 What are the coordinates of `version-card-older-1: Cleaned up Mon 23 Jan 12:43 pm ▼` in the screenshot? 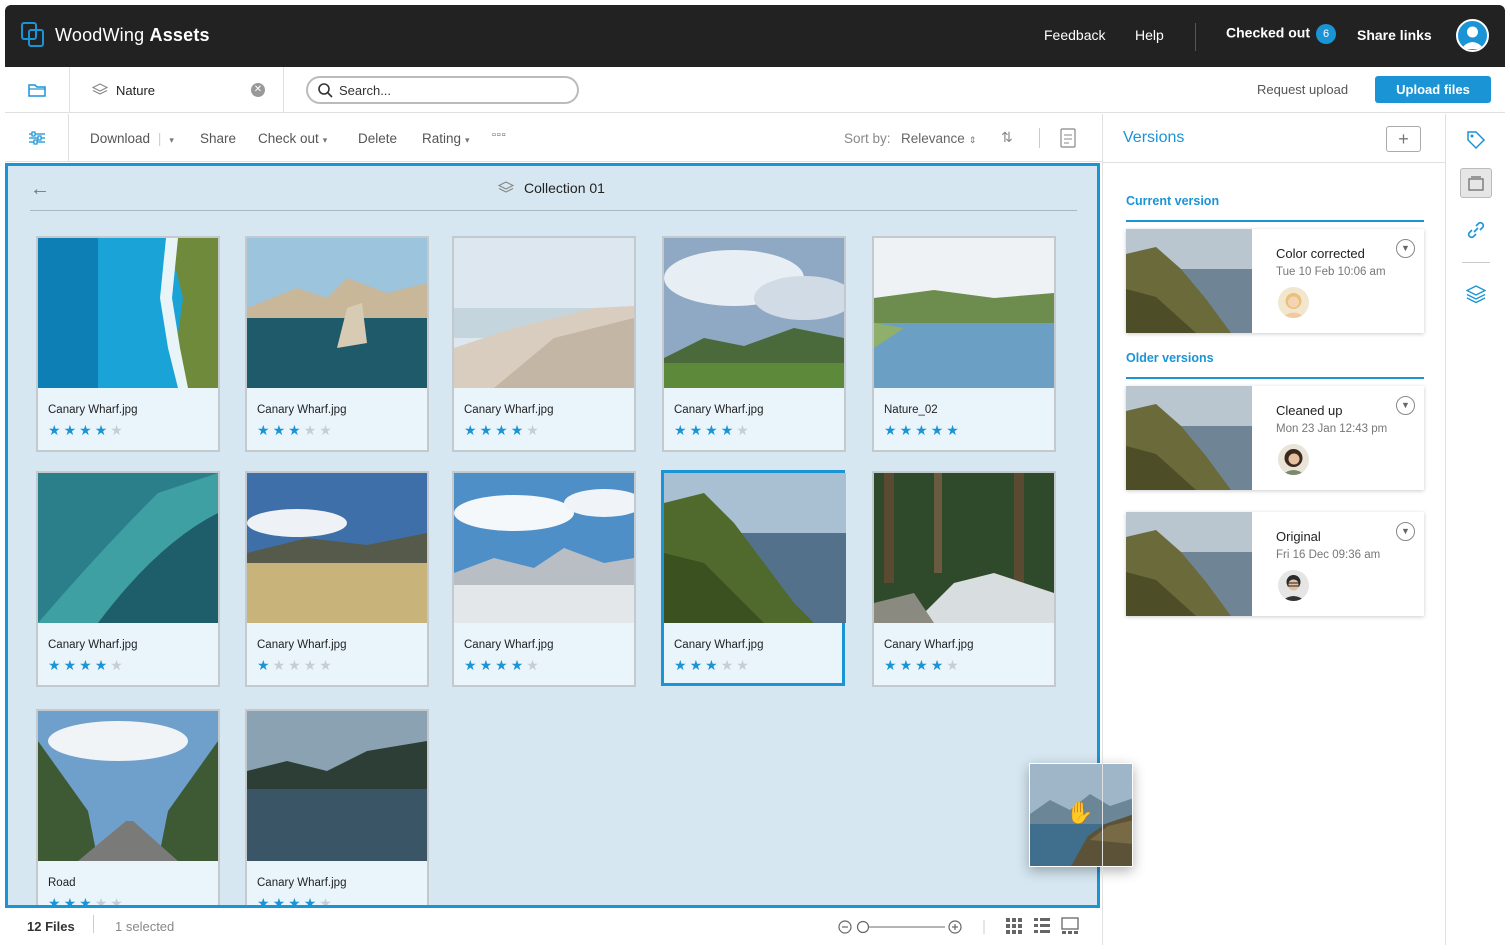 It's located at (1275, 438).